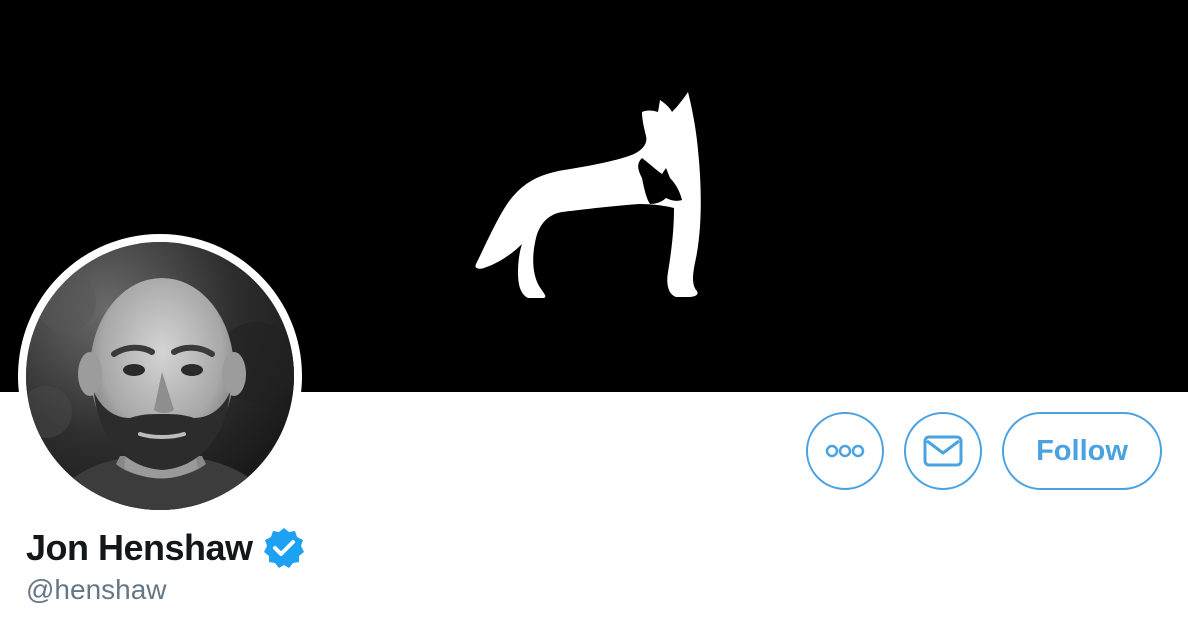 This screenshot has width=1188, height=628. I want to click on verified-badge-icon, so click(283, 548).